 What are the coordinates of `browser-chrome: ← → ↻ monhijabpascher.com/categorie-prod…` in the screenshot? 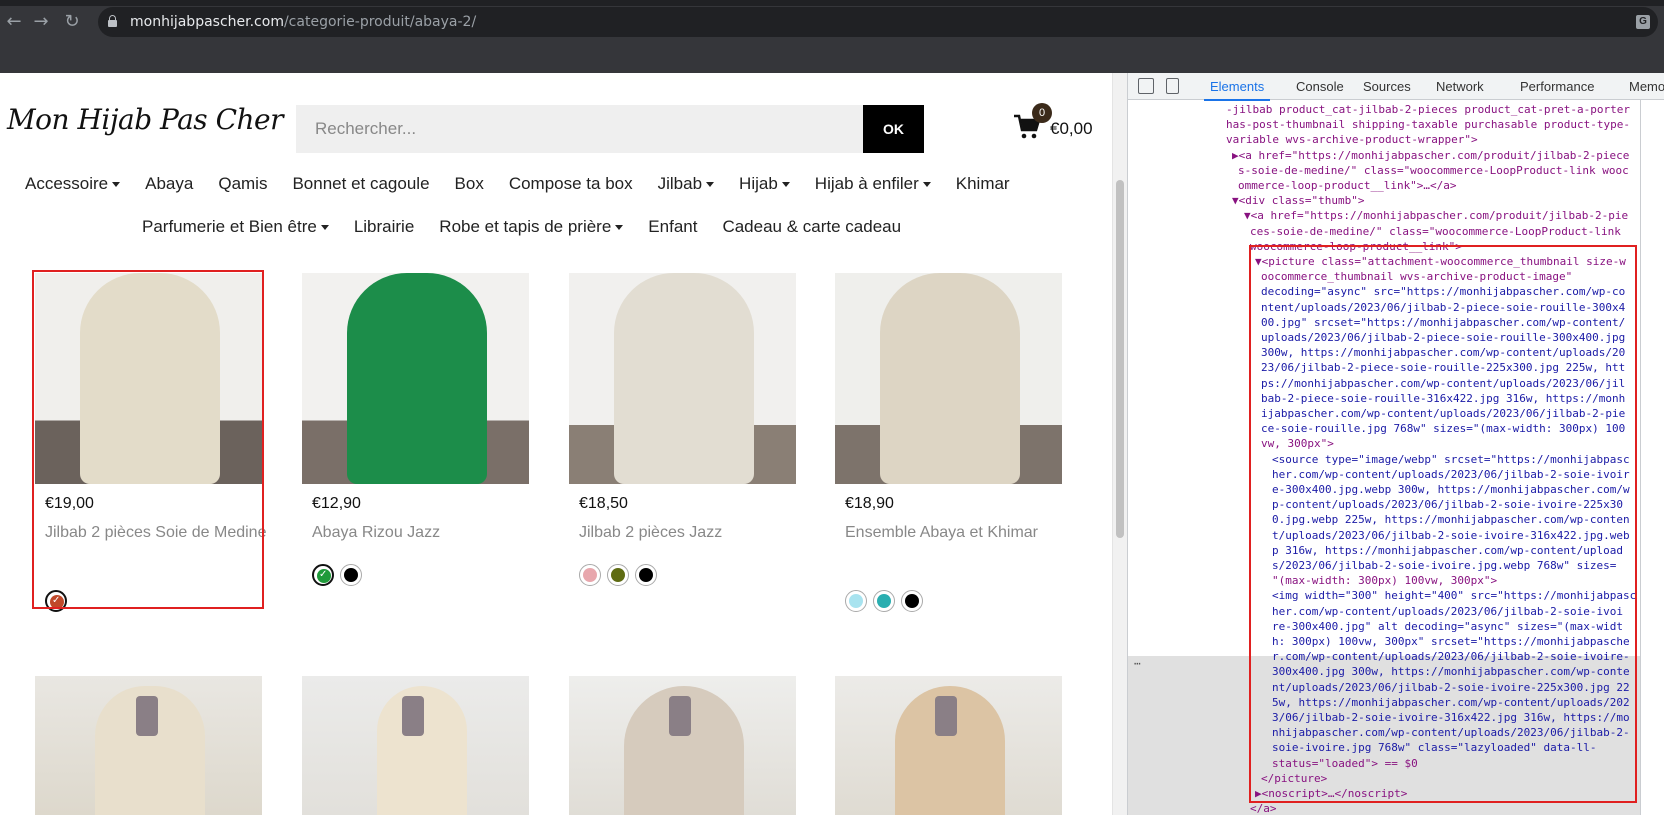 It's located at (832, 36).